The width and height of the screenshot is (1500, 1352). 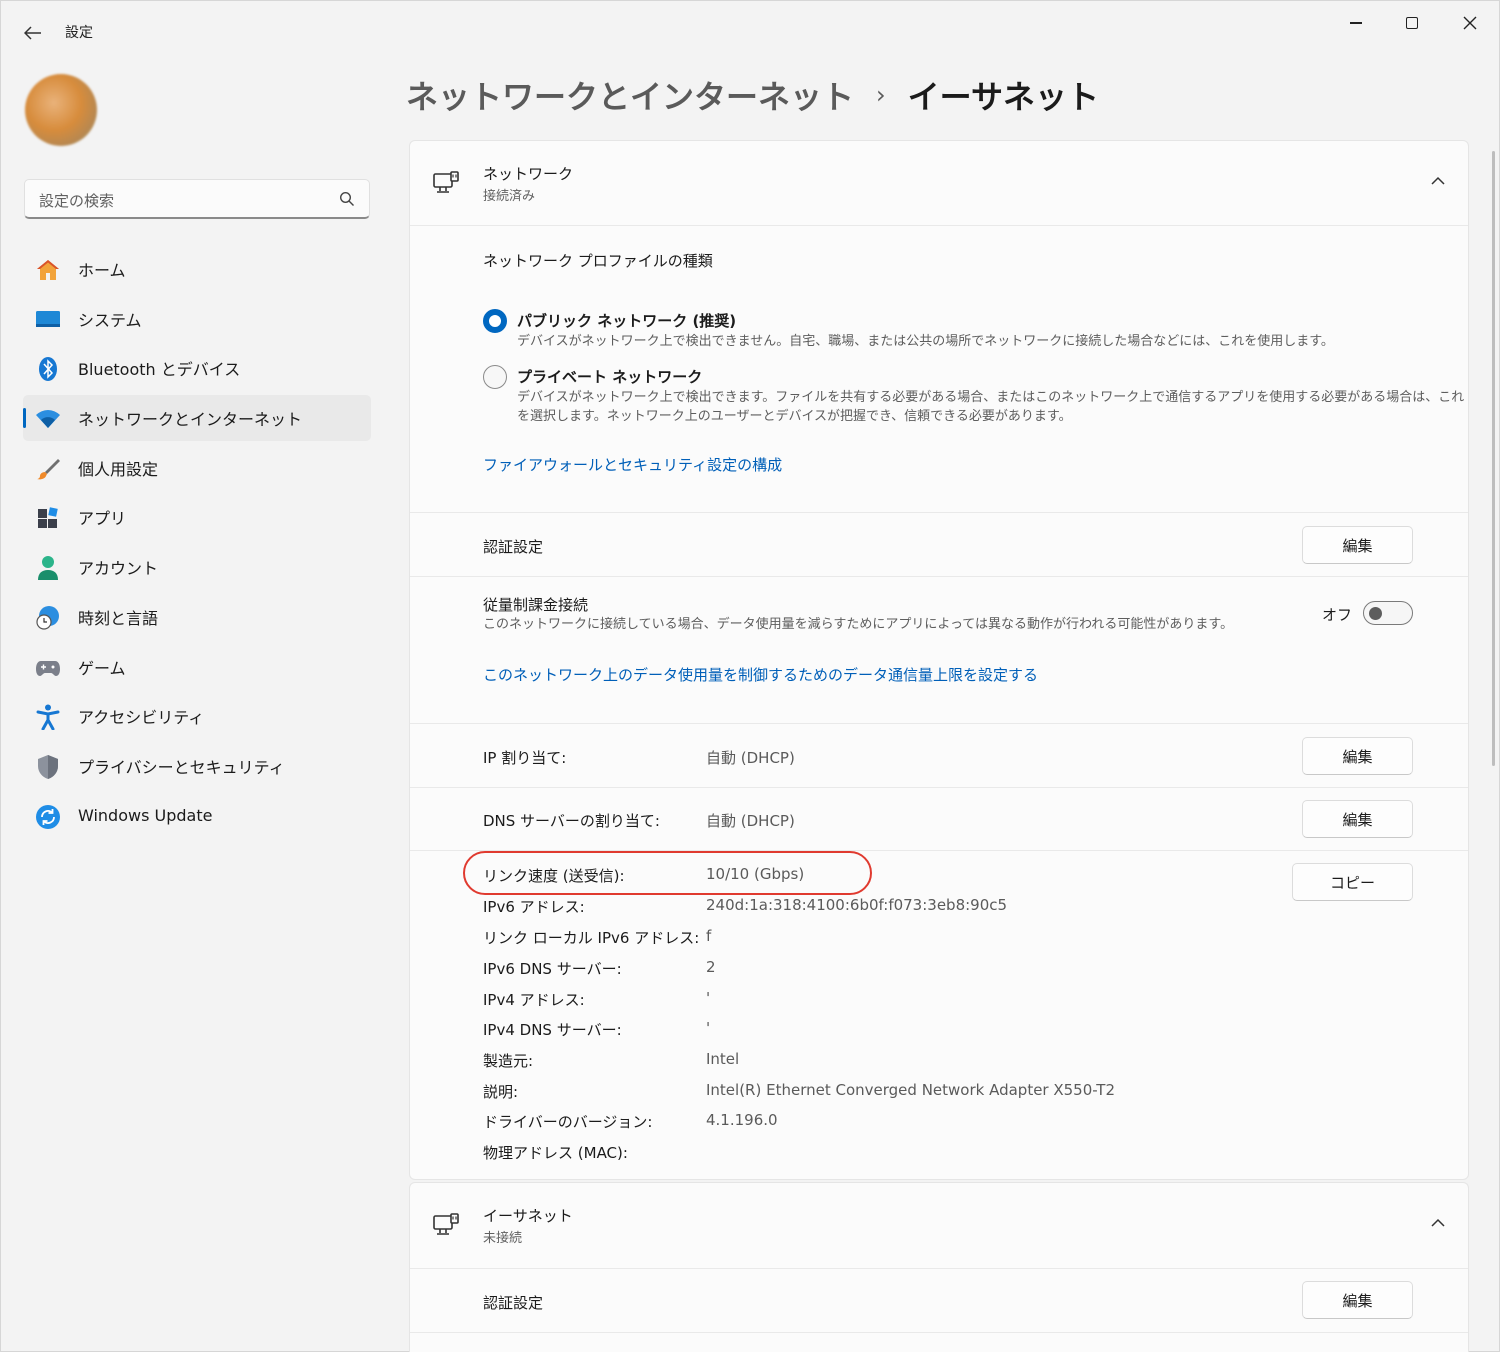 I want to click on back-button, so click(x=33, y=33).